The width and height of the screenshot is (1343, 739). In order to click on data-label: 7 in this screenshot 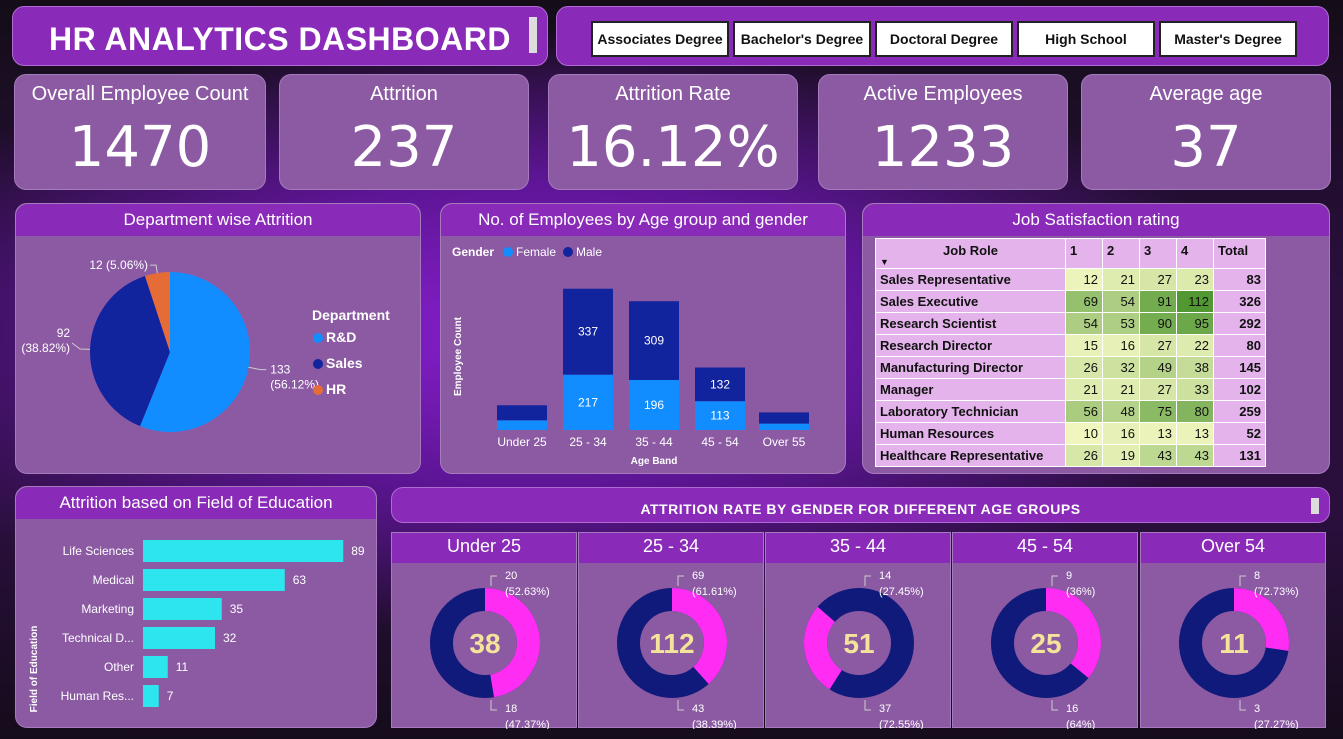, I will do `click(170, 696)`.